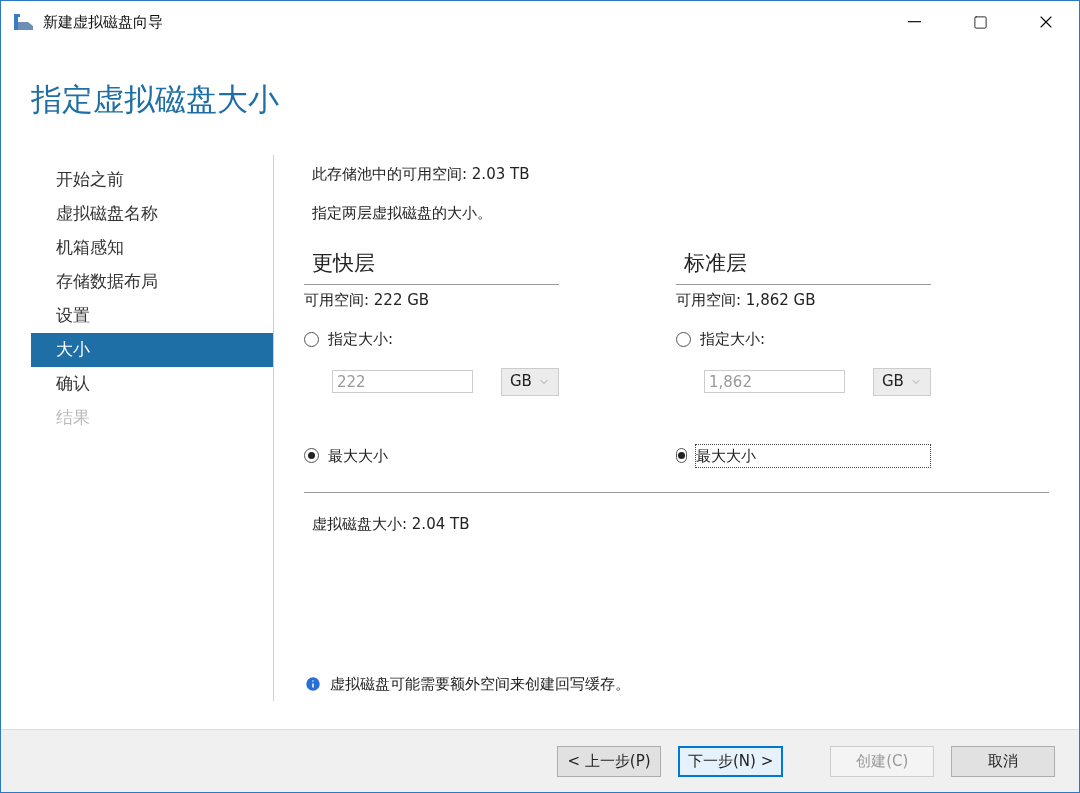 This screenshot has height=793, width=1080. Describe the element at coordinates (746, 300) in the screenshot. I see `tier-free-space: 可用空间: 1,862 GB` at that location.